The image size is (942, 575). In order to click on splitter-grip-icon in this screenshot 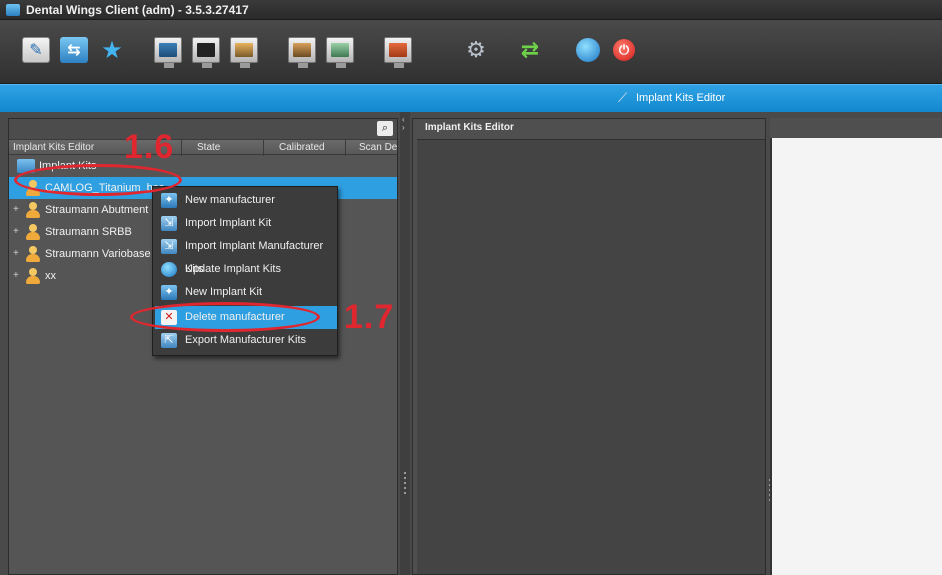, I will do `click(405, 487)`.